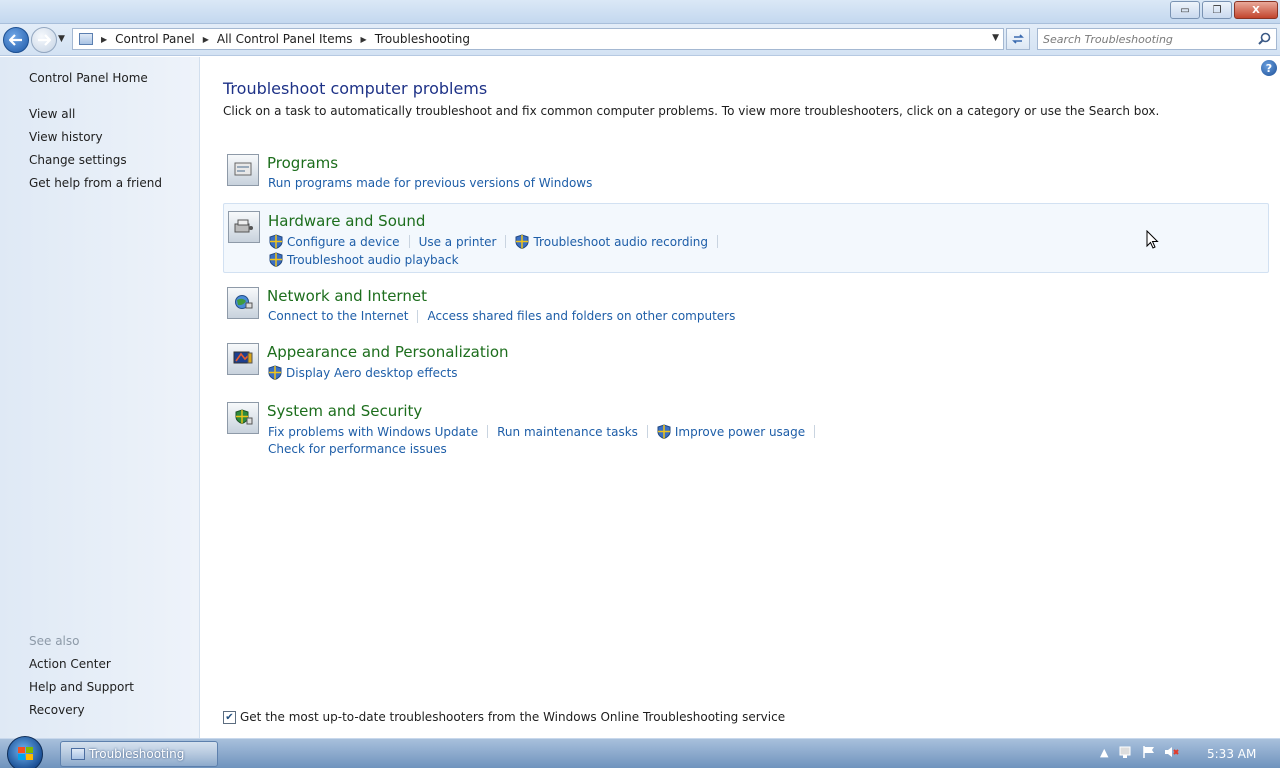 This screenshot has width=1280, height=768. I want to click on task-configure-device: Configure a device, so click(334, 241).